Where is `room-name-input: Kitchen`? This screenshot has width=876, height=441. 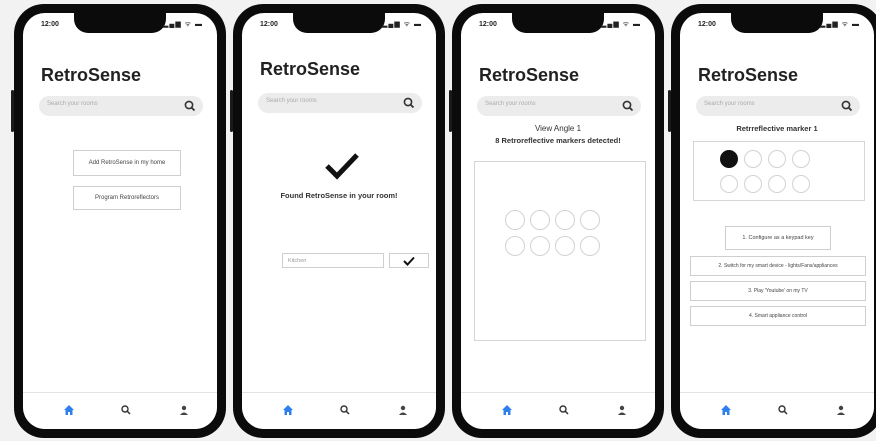
room-name-input: Kitchen is located at coordinates (333, 260).